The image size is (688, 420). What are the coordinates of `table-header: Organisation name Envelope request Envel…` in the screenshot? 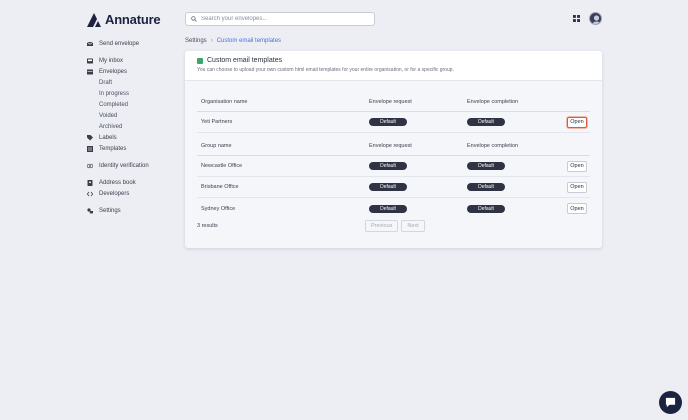 It's located at (393, 102).